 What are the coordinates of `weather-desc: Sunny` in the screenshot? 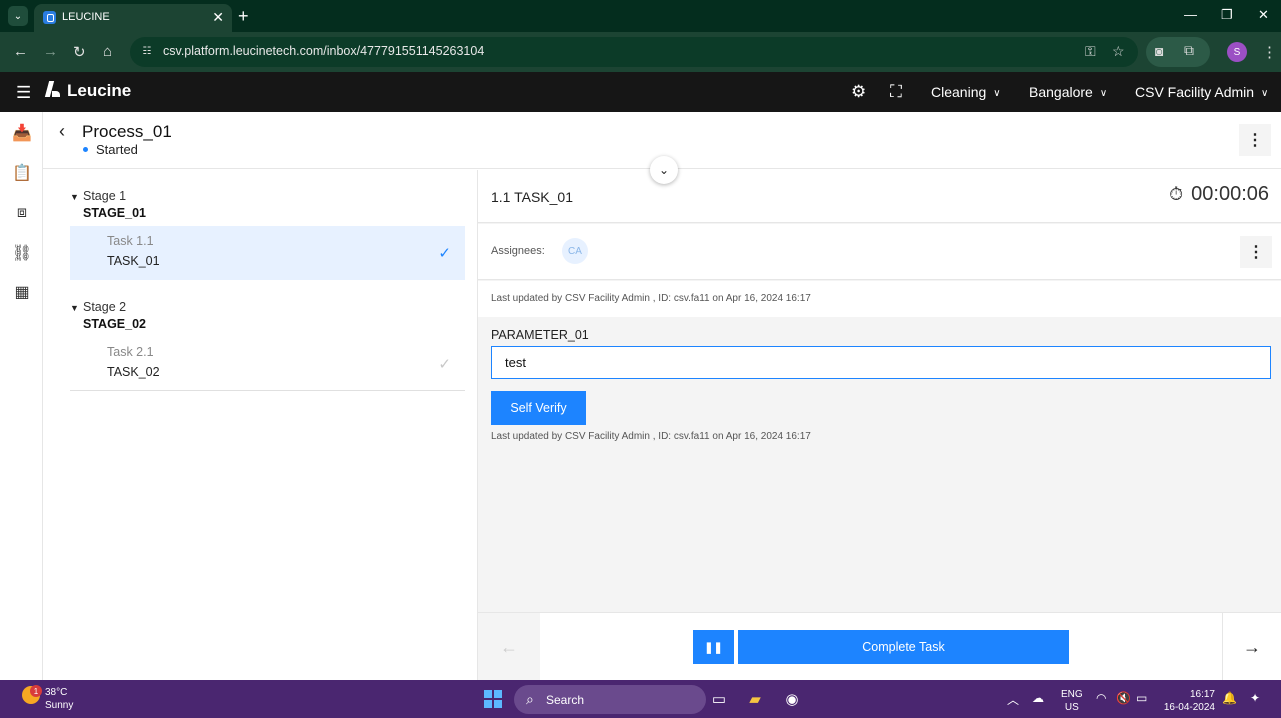 It's located at (59, 705).